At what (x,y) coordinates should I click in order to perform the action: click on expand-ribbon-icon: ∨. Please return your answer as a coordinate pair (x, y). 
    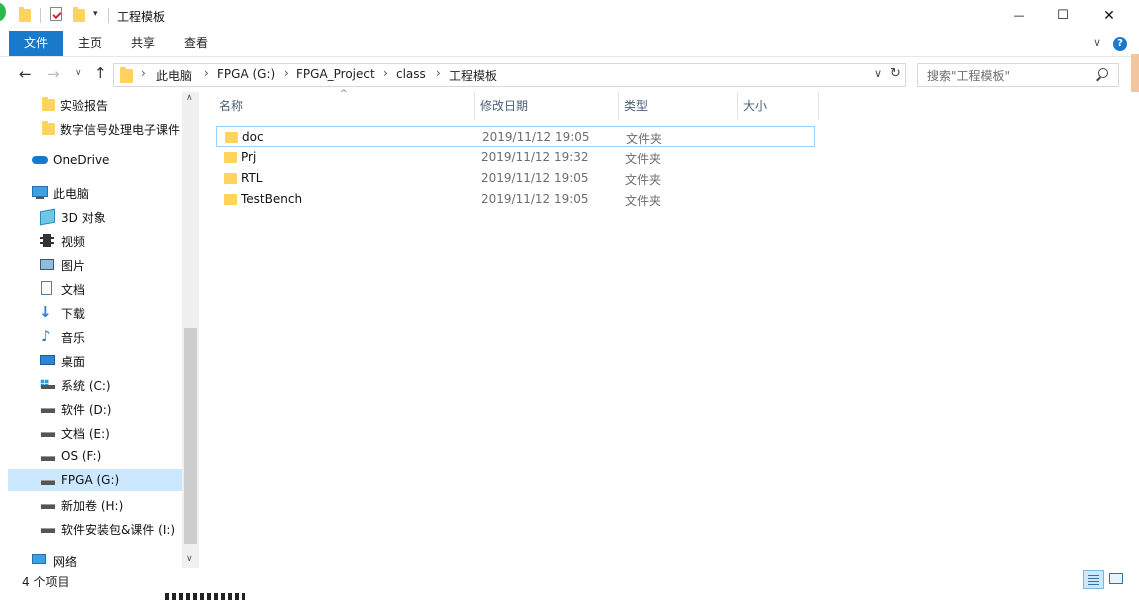
    Looking at the image, I should click on (1097, 42).